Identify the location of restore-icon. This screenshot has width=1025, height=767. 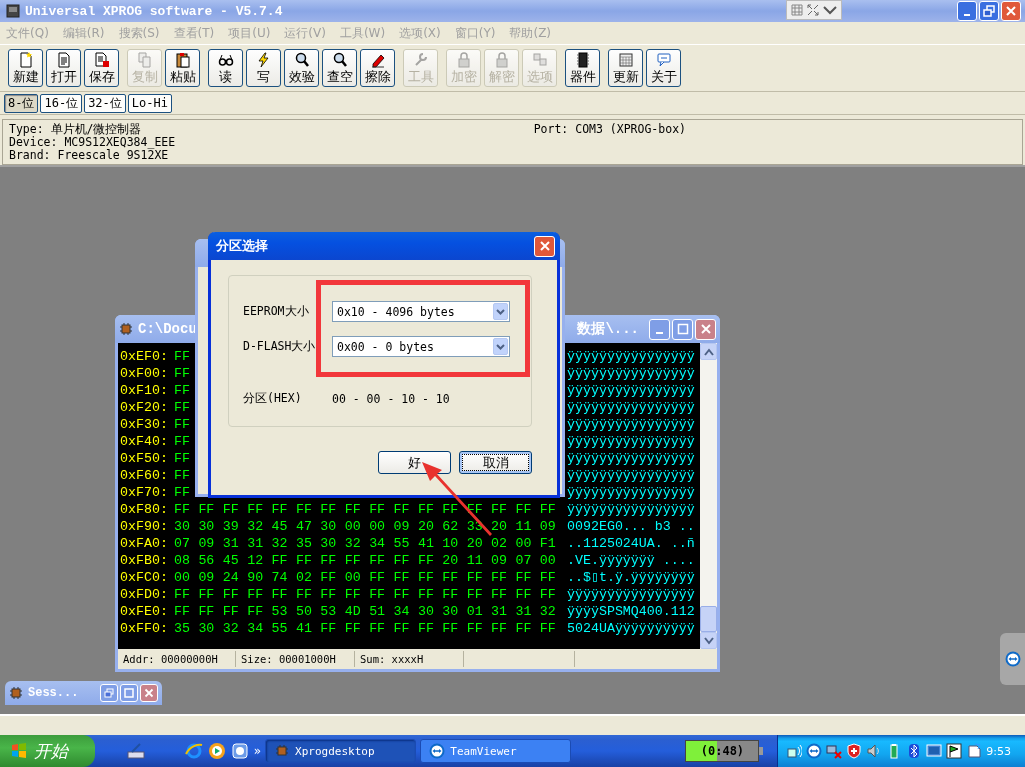
(109, 693).